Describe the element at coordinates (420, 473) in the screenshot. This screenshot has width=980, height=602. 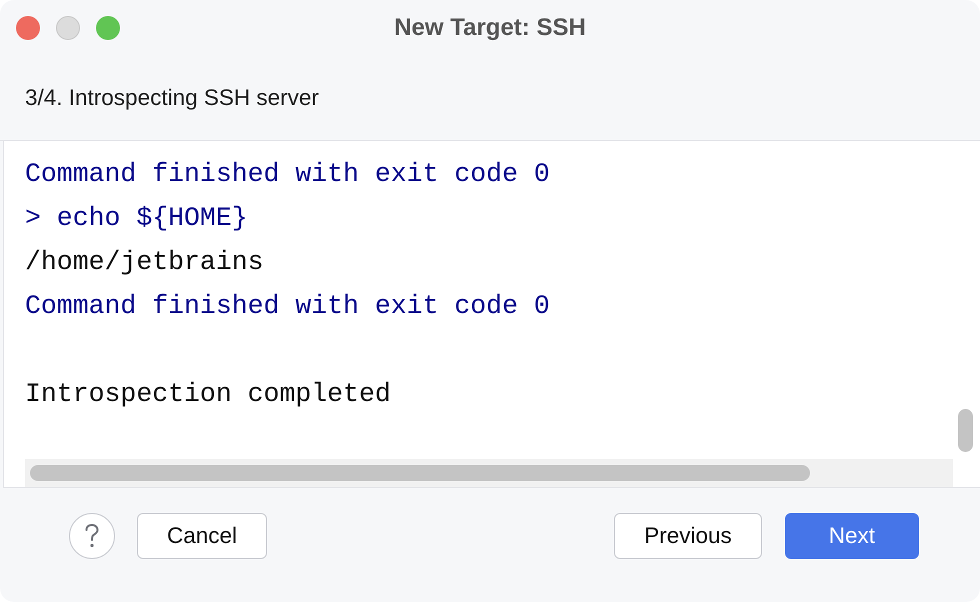
I see `scrollbar-thumb` at that location.